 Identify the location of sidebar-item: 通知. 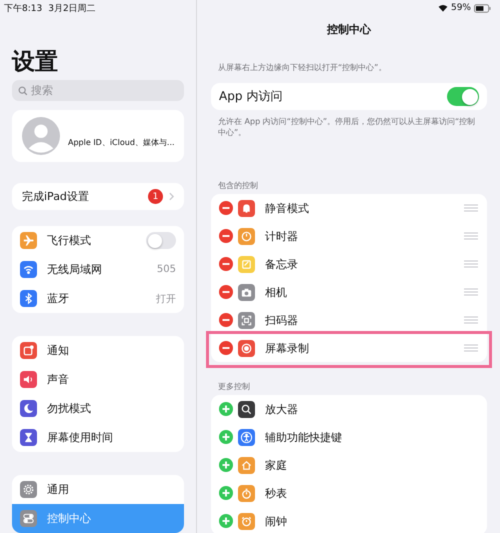
(98, 350).